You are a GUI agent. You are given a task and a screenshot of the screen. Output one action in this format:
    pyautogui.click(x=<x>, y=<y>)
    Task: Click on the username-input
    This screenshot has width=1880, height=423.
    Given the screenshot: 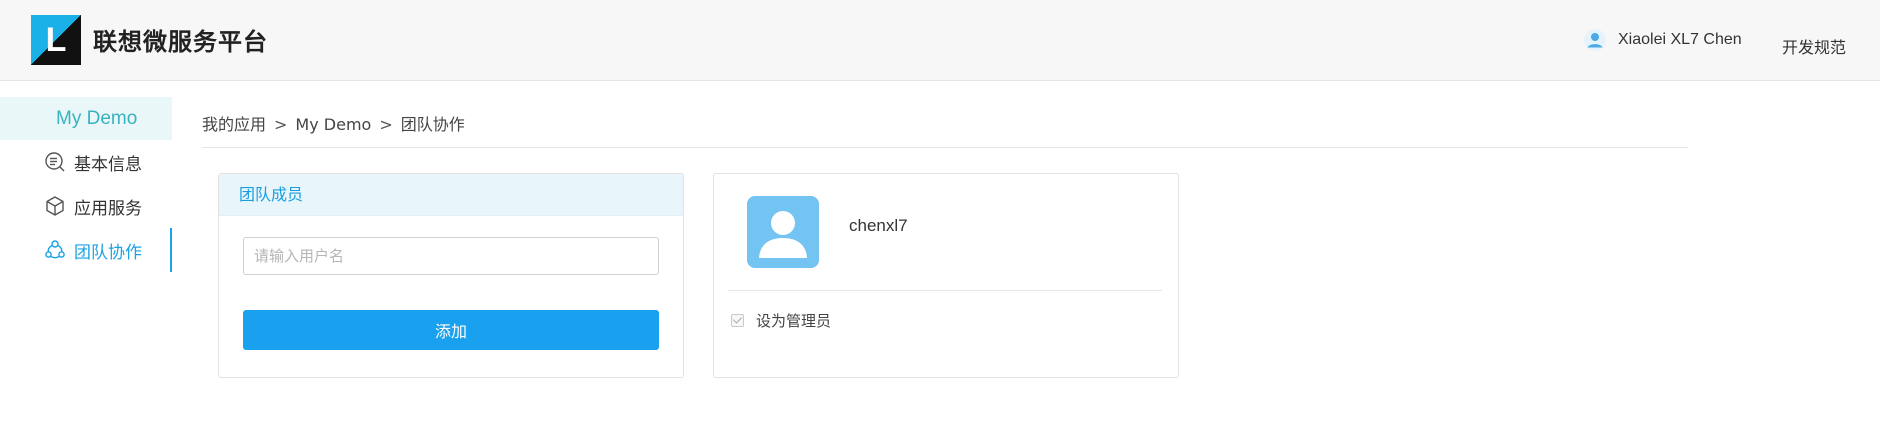 What is the action you would take?
    pyautogui.click(x=451, y=256)
    